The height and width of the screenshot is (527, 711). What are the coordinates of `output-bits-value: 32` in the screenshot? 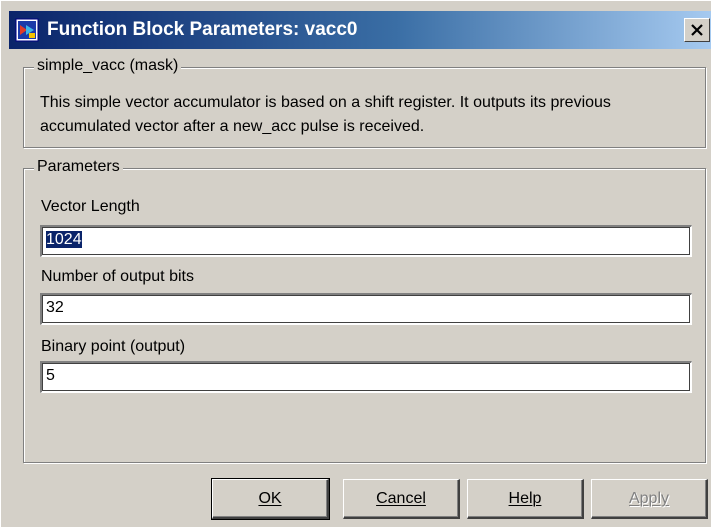 It's located at (55, 307).